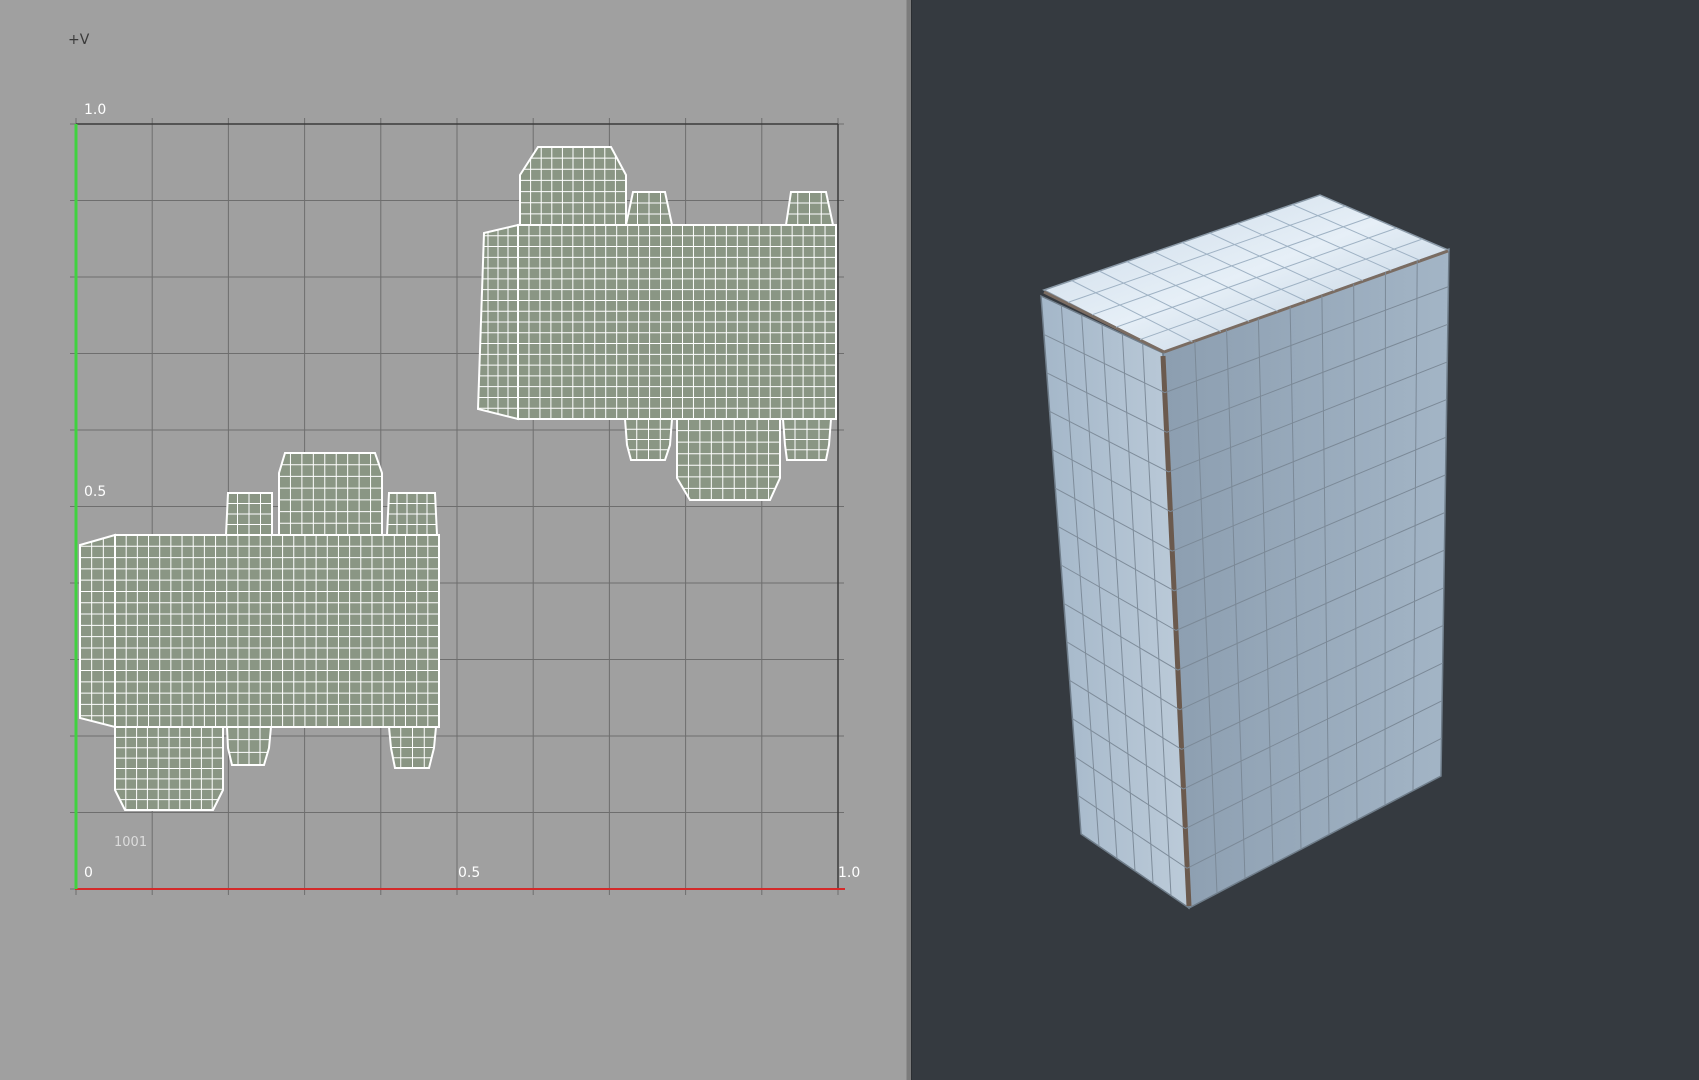 The image size is (1699, 1080). Describe the element at coordinates (849, 873) in the screenshot. I see `tick-u-1: 1.0` at that location.